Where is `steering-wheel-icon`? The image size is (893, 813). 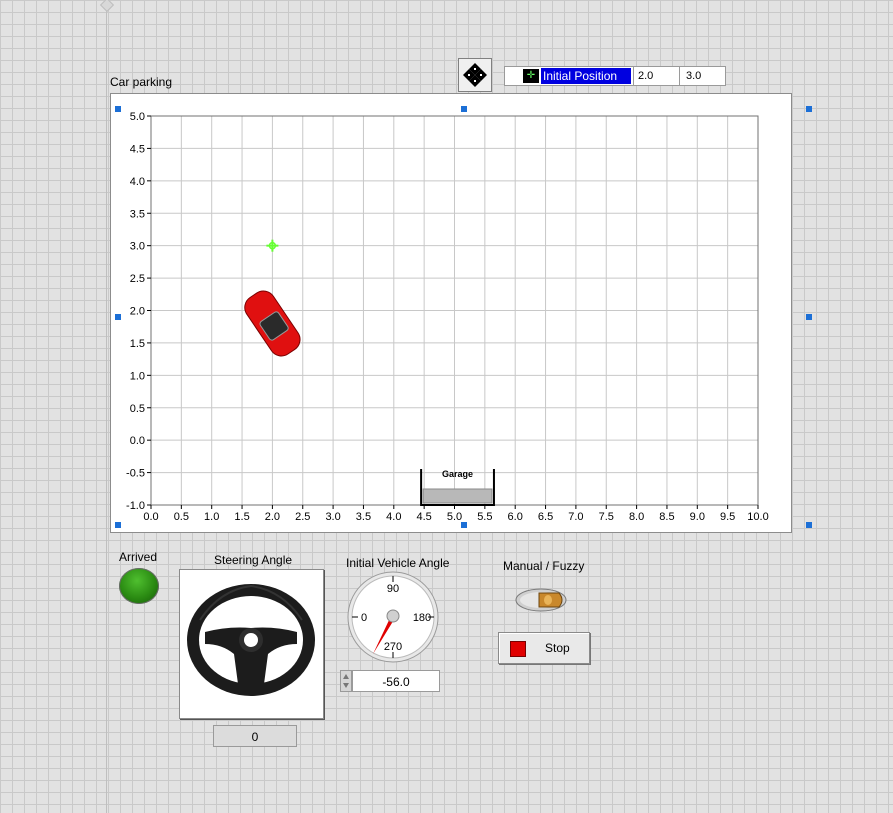 steering-wheel-icon is located at coordinates (251, 640).